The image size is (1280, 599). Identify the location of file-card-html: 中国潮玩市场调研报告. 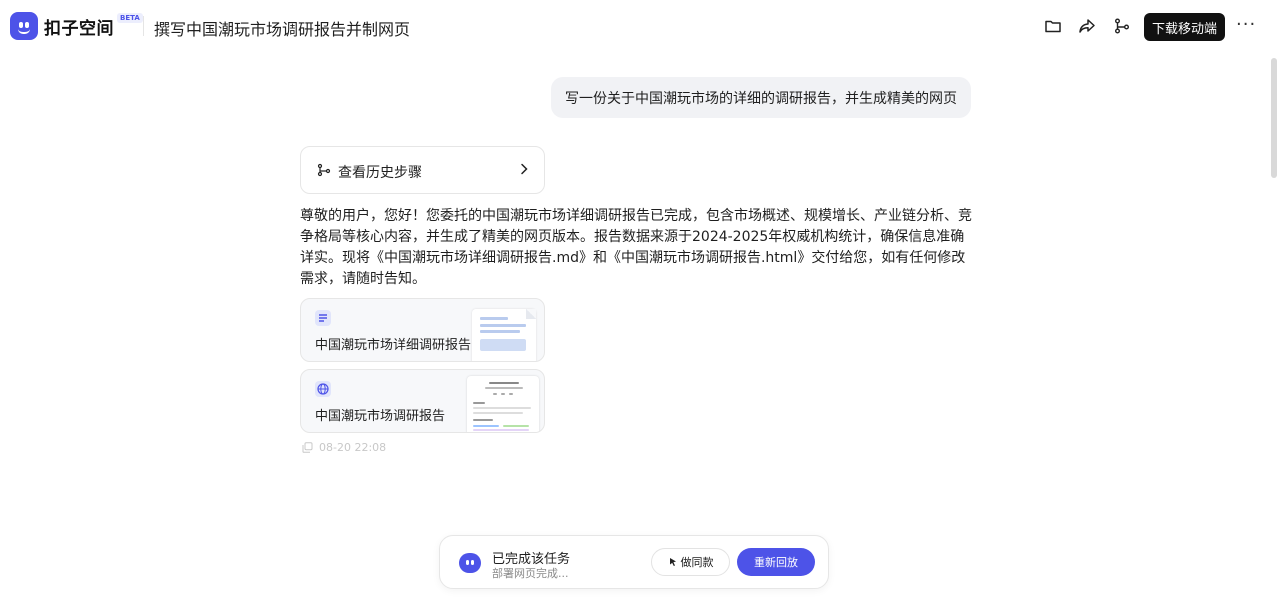
(422, 401).